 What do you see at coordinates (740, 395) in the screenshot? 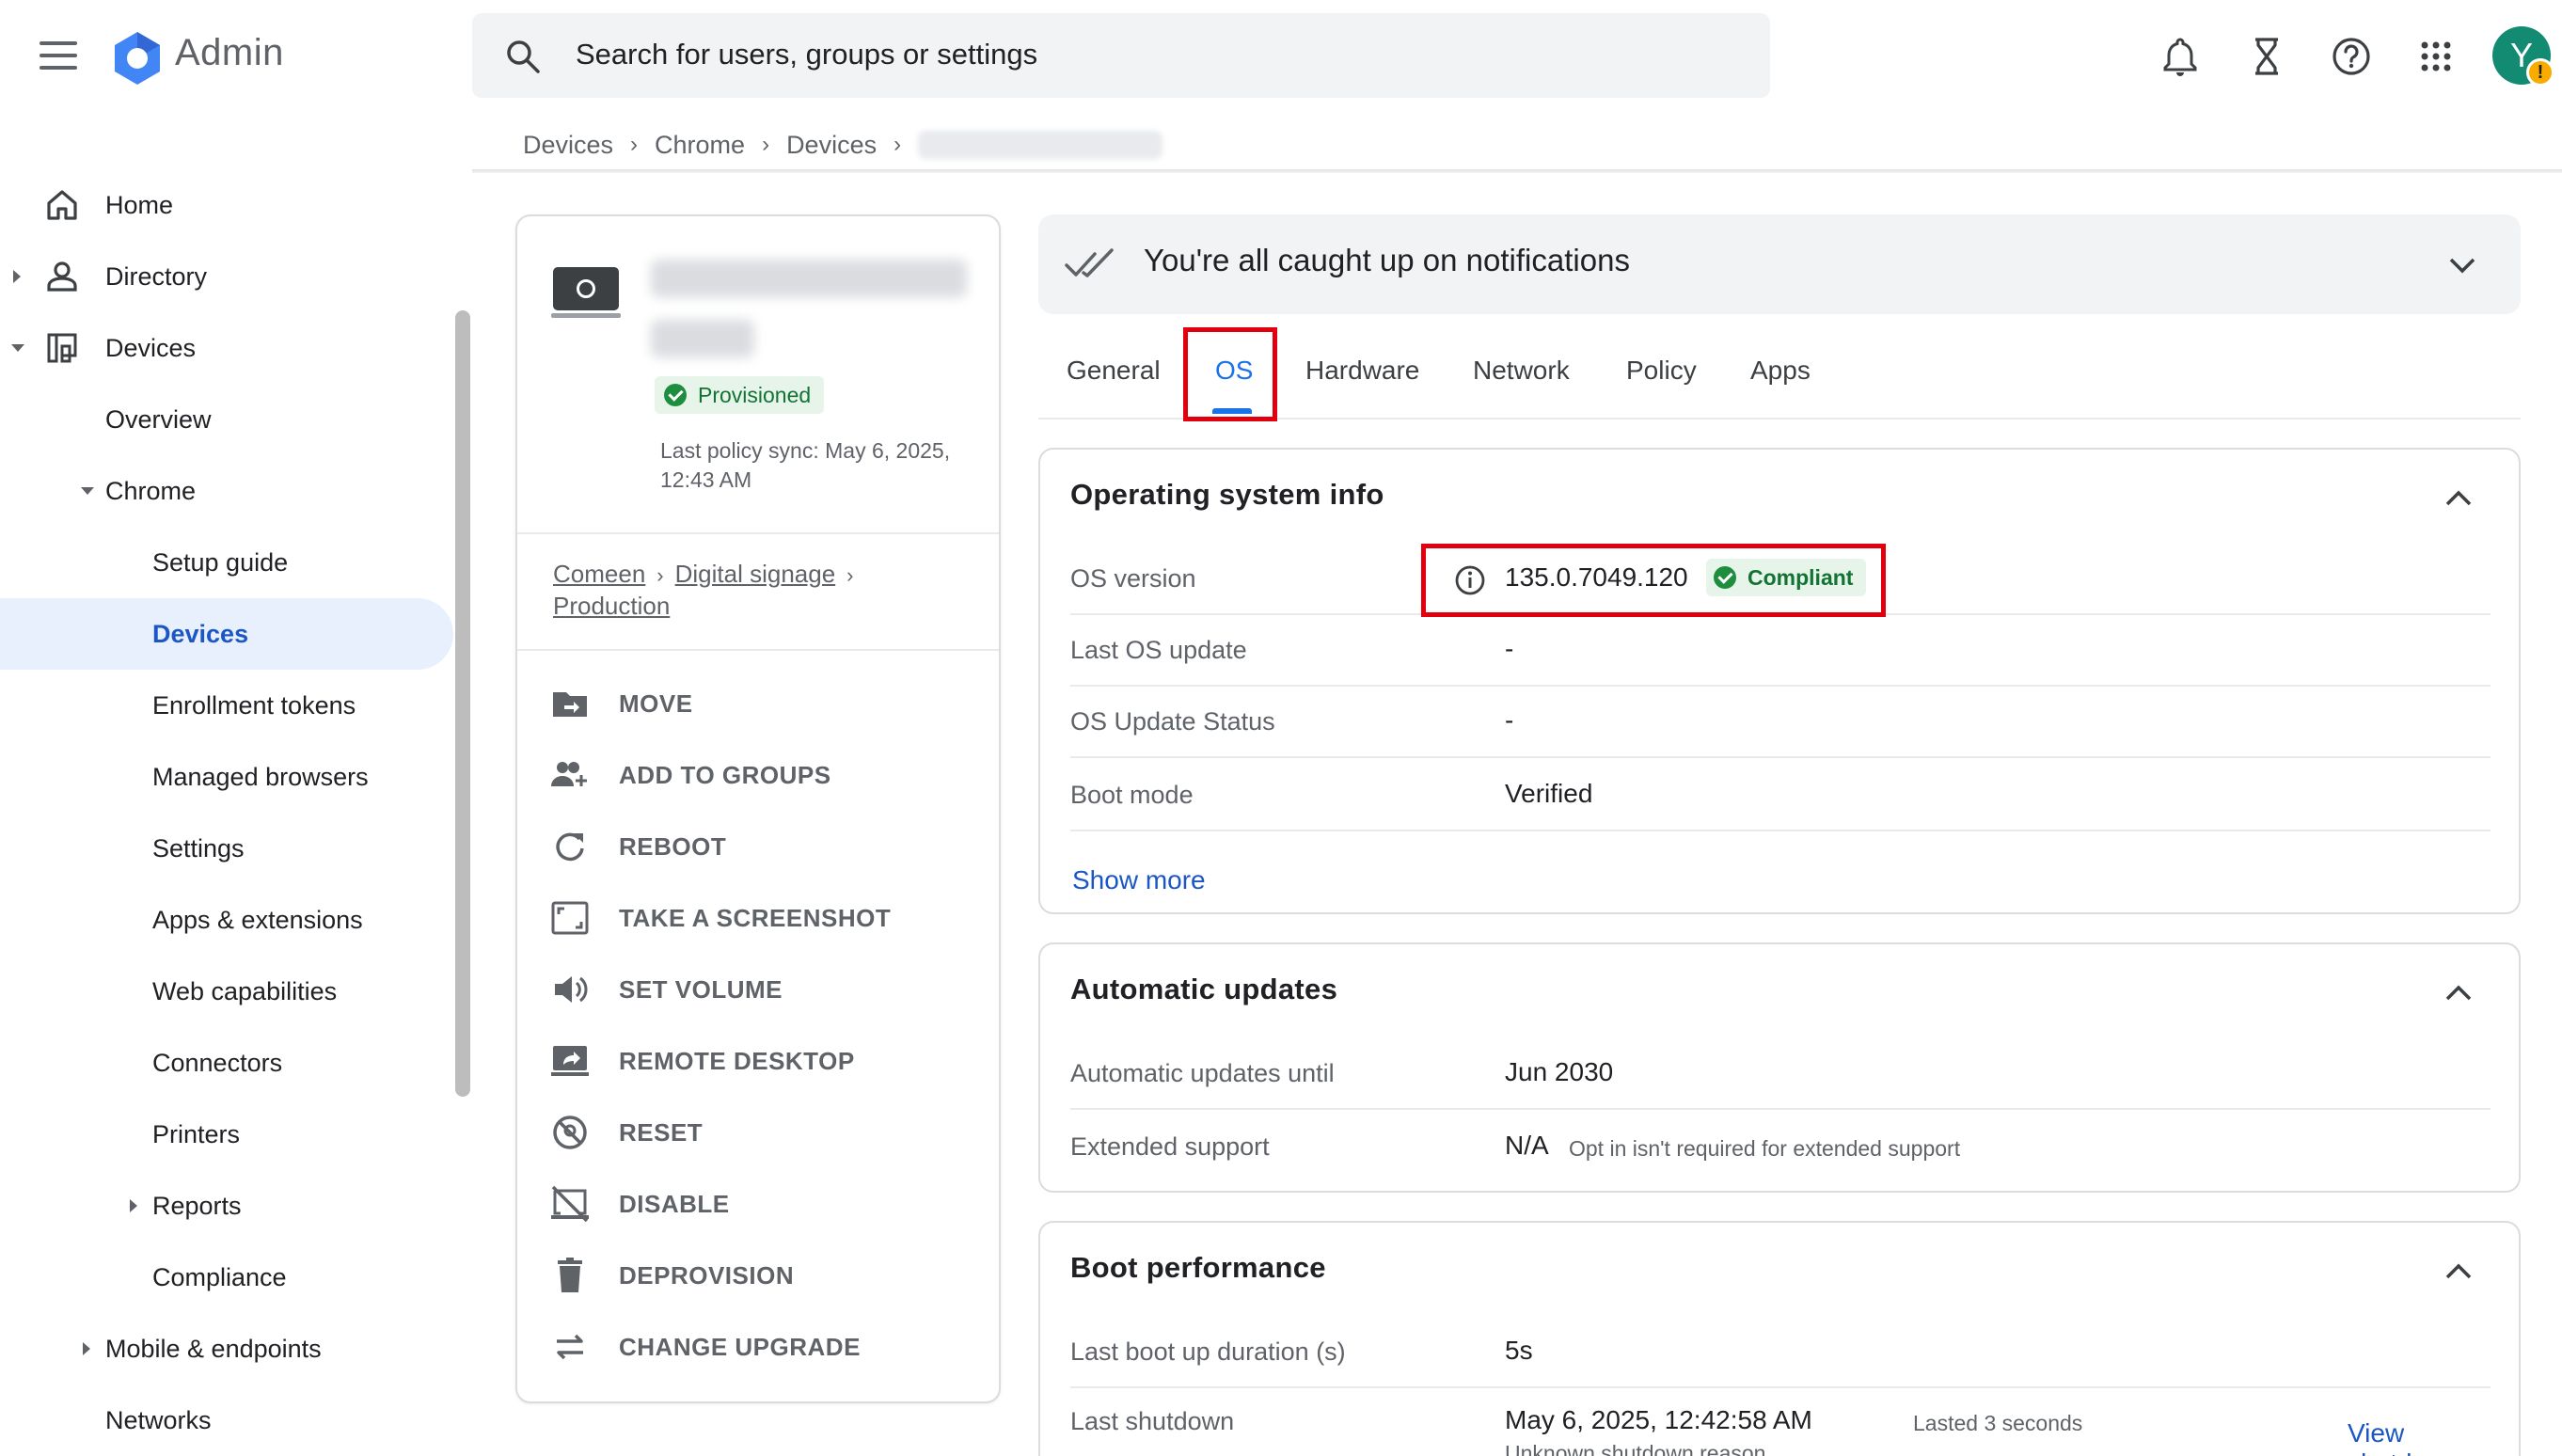
I see `status-badge: Provisioned` at bounding box center [740, 395].